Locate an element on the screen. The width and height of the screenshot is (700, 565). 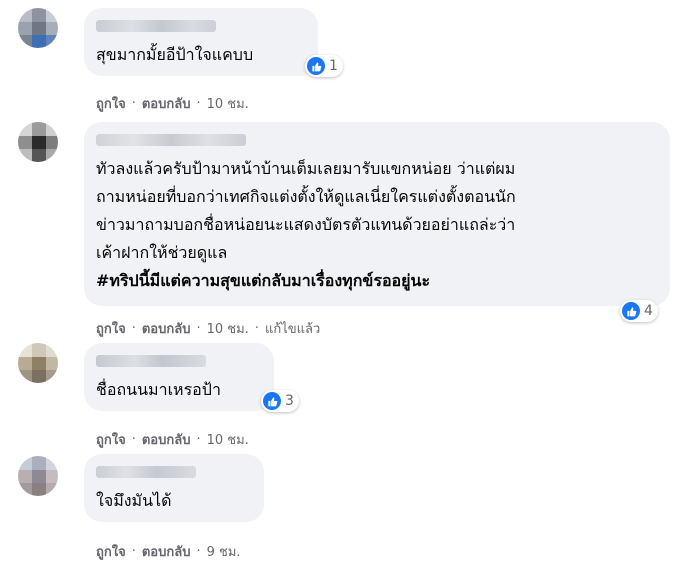
reaction-count: 3 is located at coordinates (289, 401).